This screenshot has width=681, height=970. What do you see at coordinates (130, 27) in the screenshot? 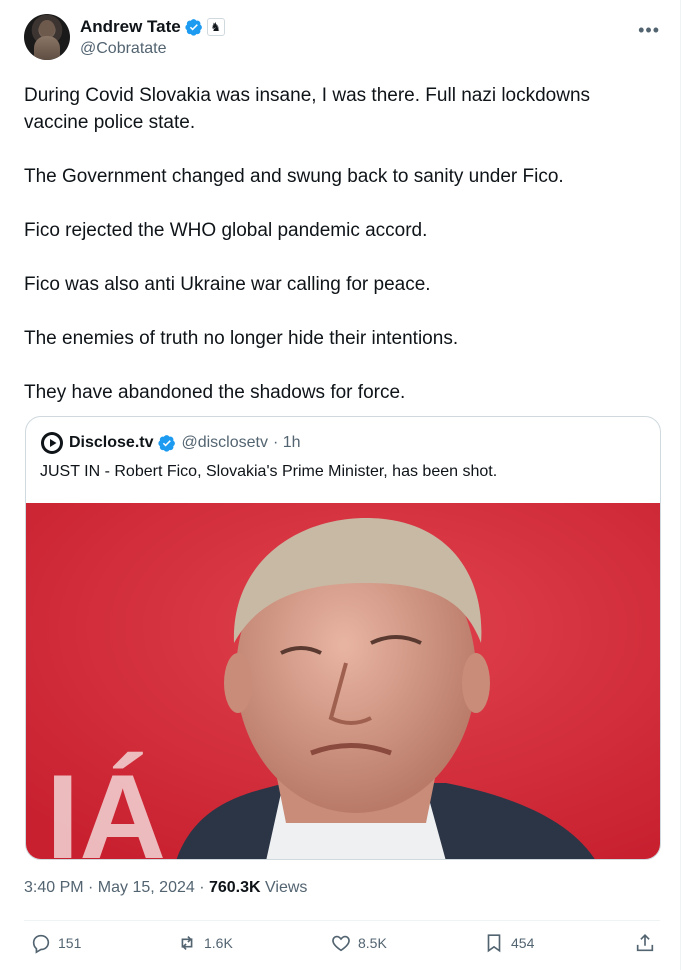
I see `author-name: Andrew Tate` at bounding box center [130, 27].